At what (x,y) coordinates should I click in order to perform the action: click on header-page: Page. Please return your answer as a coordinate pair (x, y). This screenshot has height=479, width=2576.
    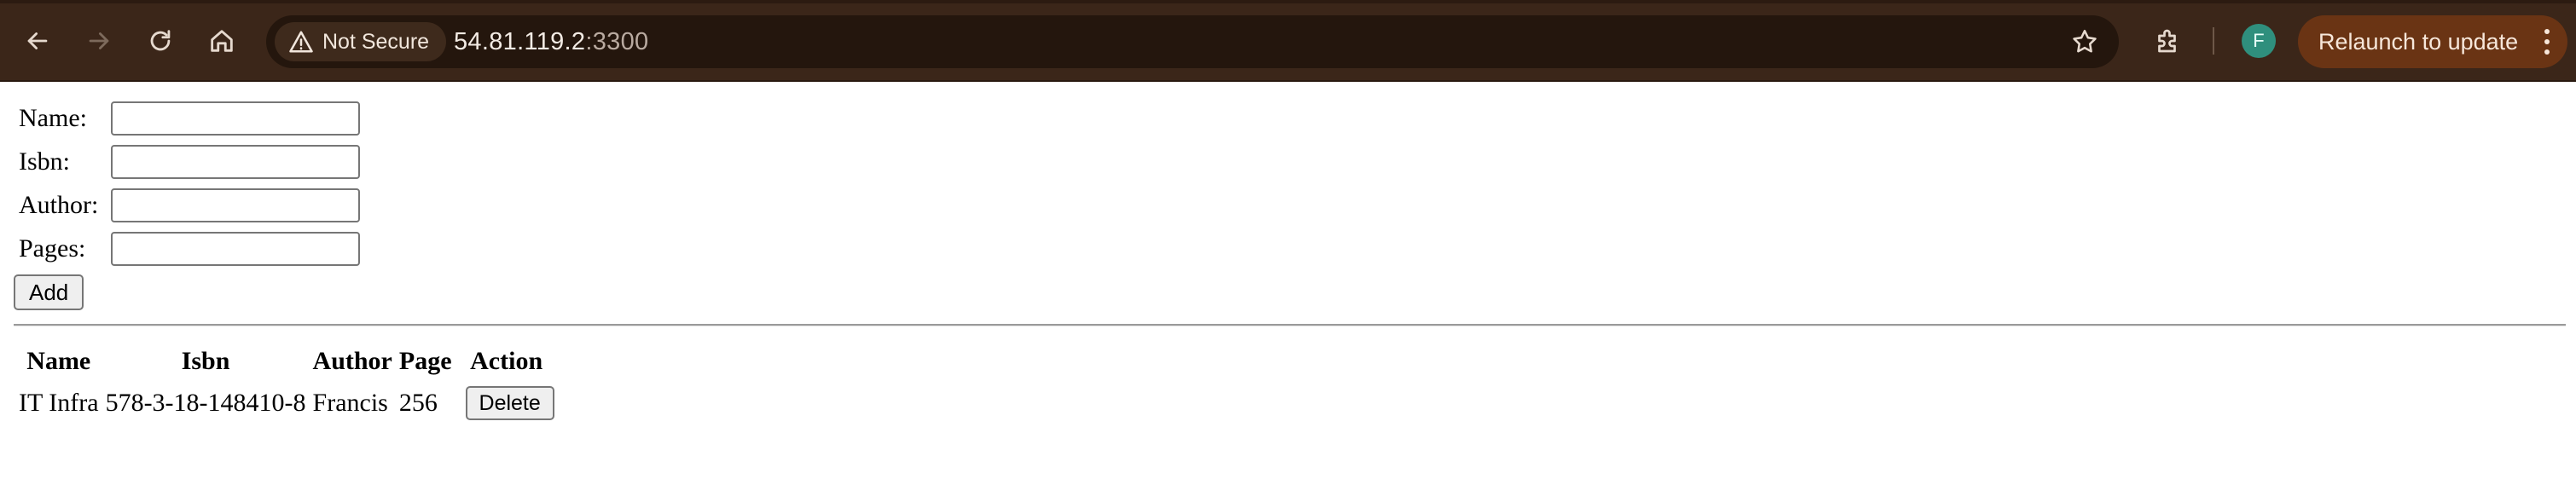
    Looking at the image, I should click on (425, 361).